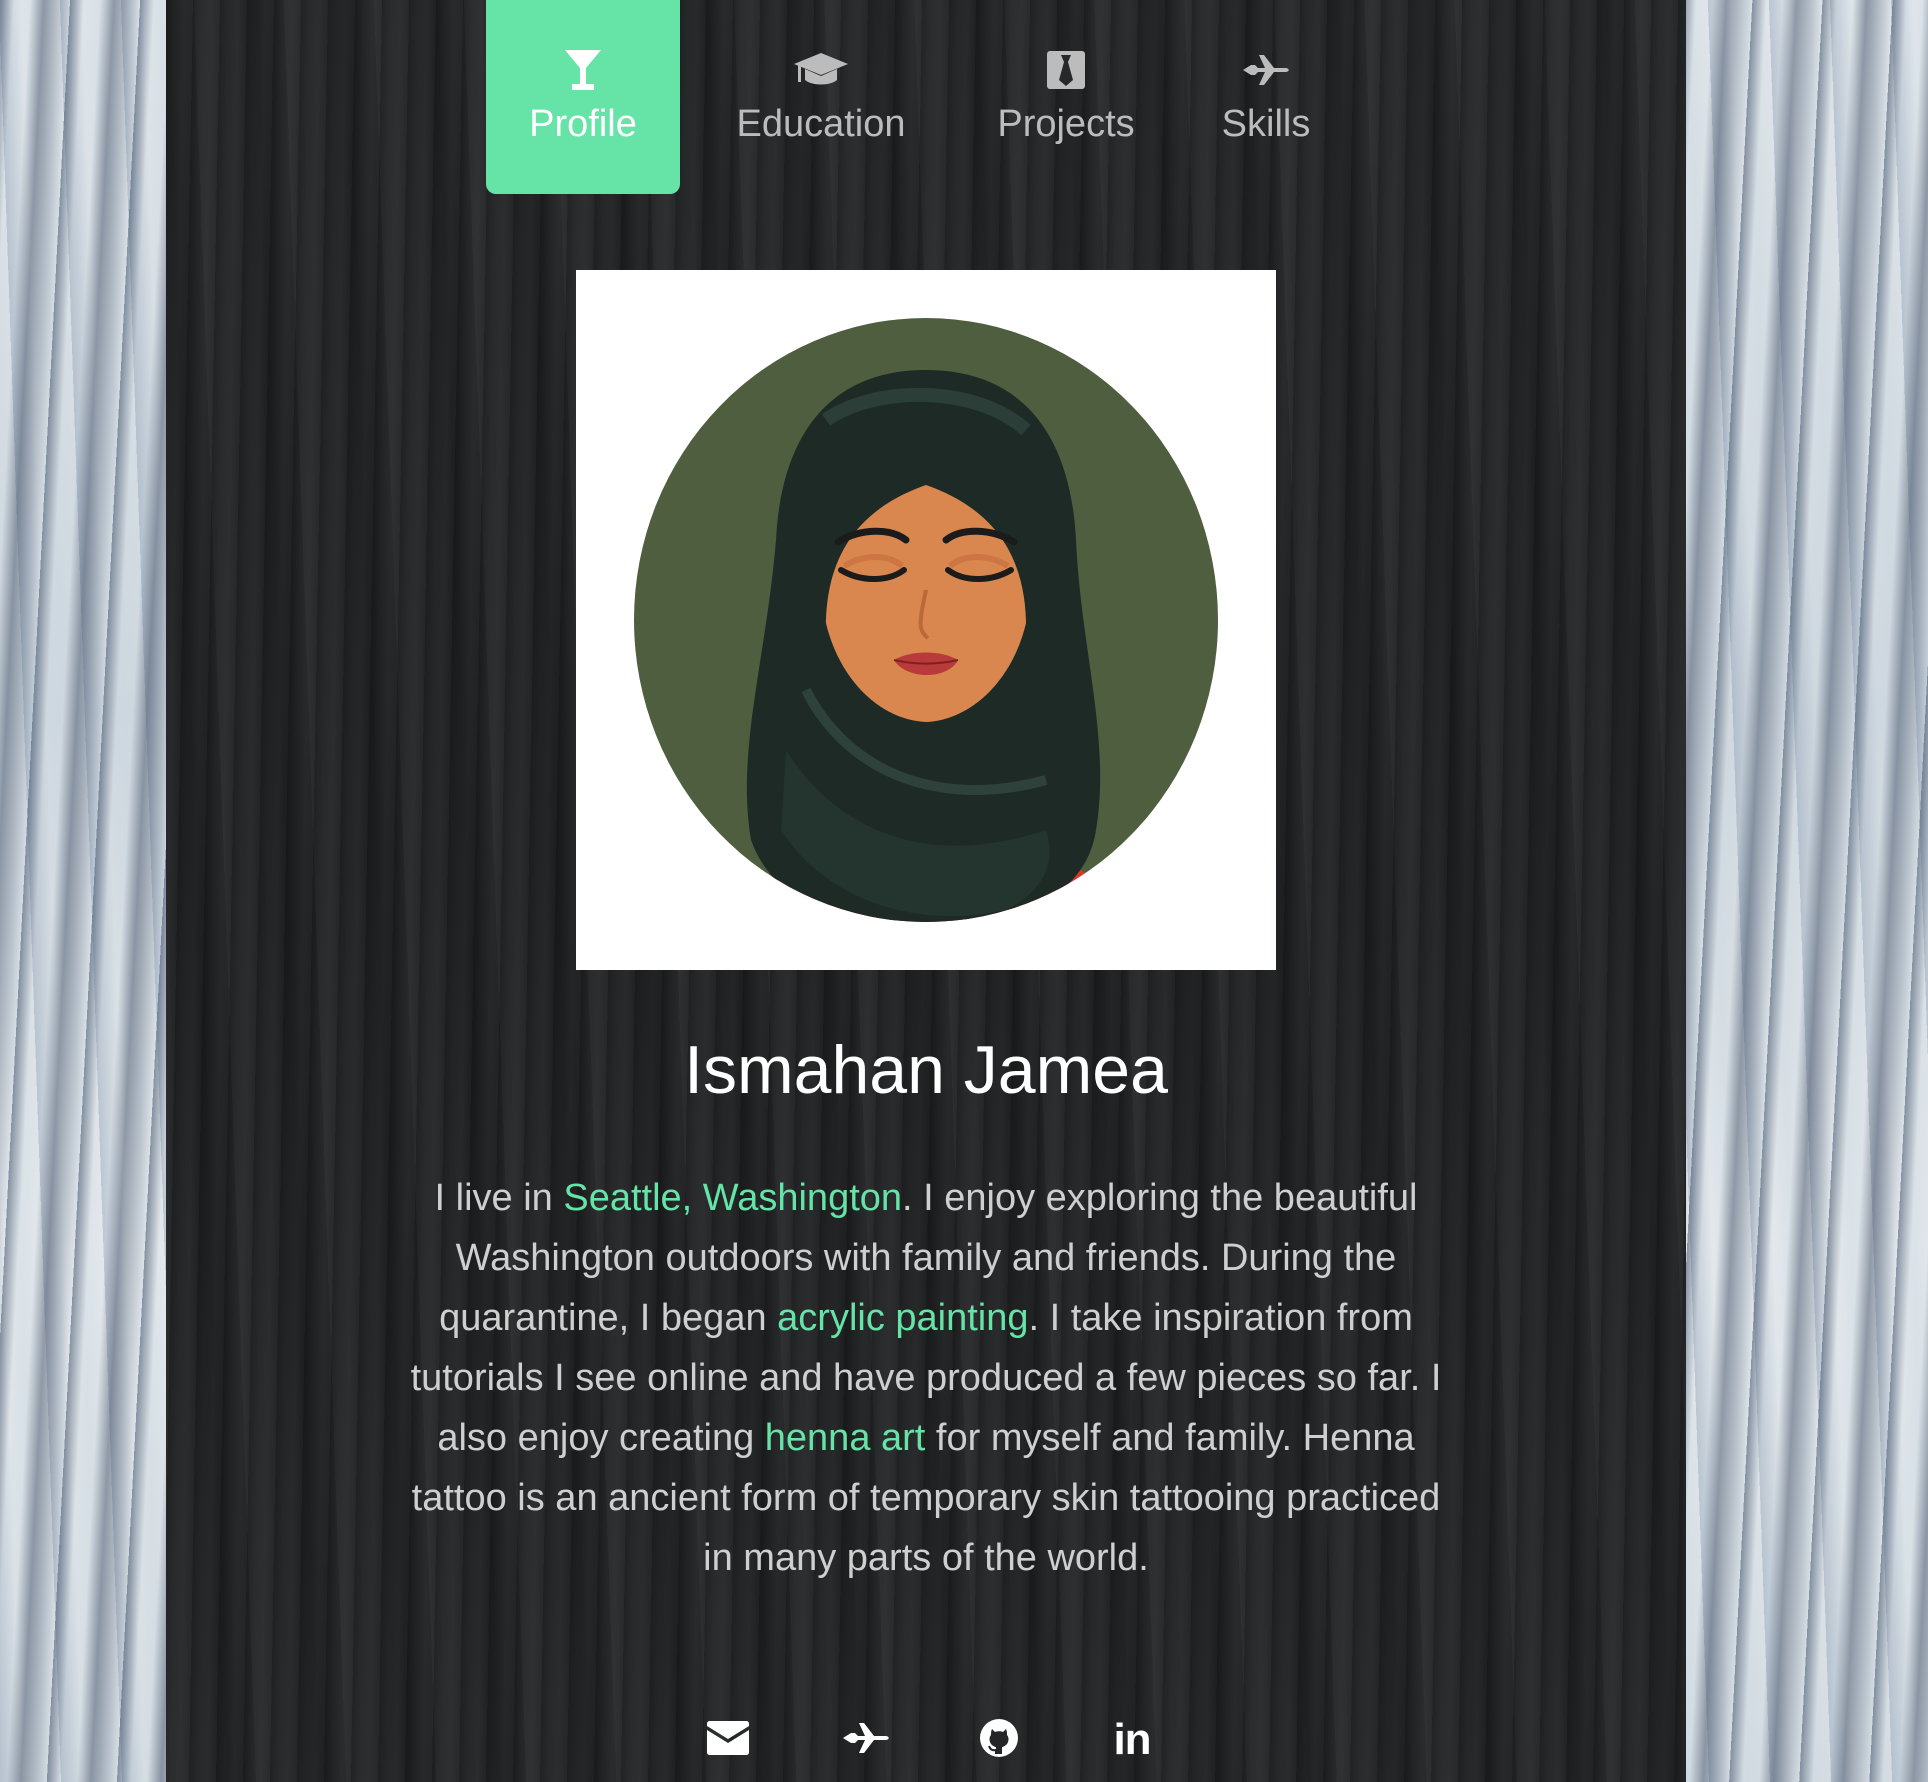 The image size is (1928, 1782). I want to click on travel-link, so click(866, 1740).